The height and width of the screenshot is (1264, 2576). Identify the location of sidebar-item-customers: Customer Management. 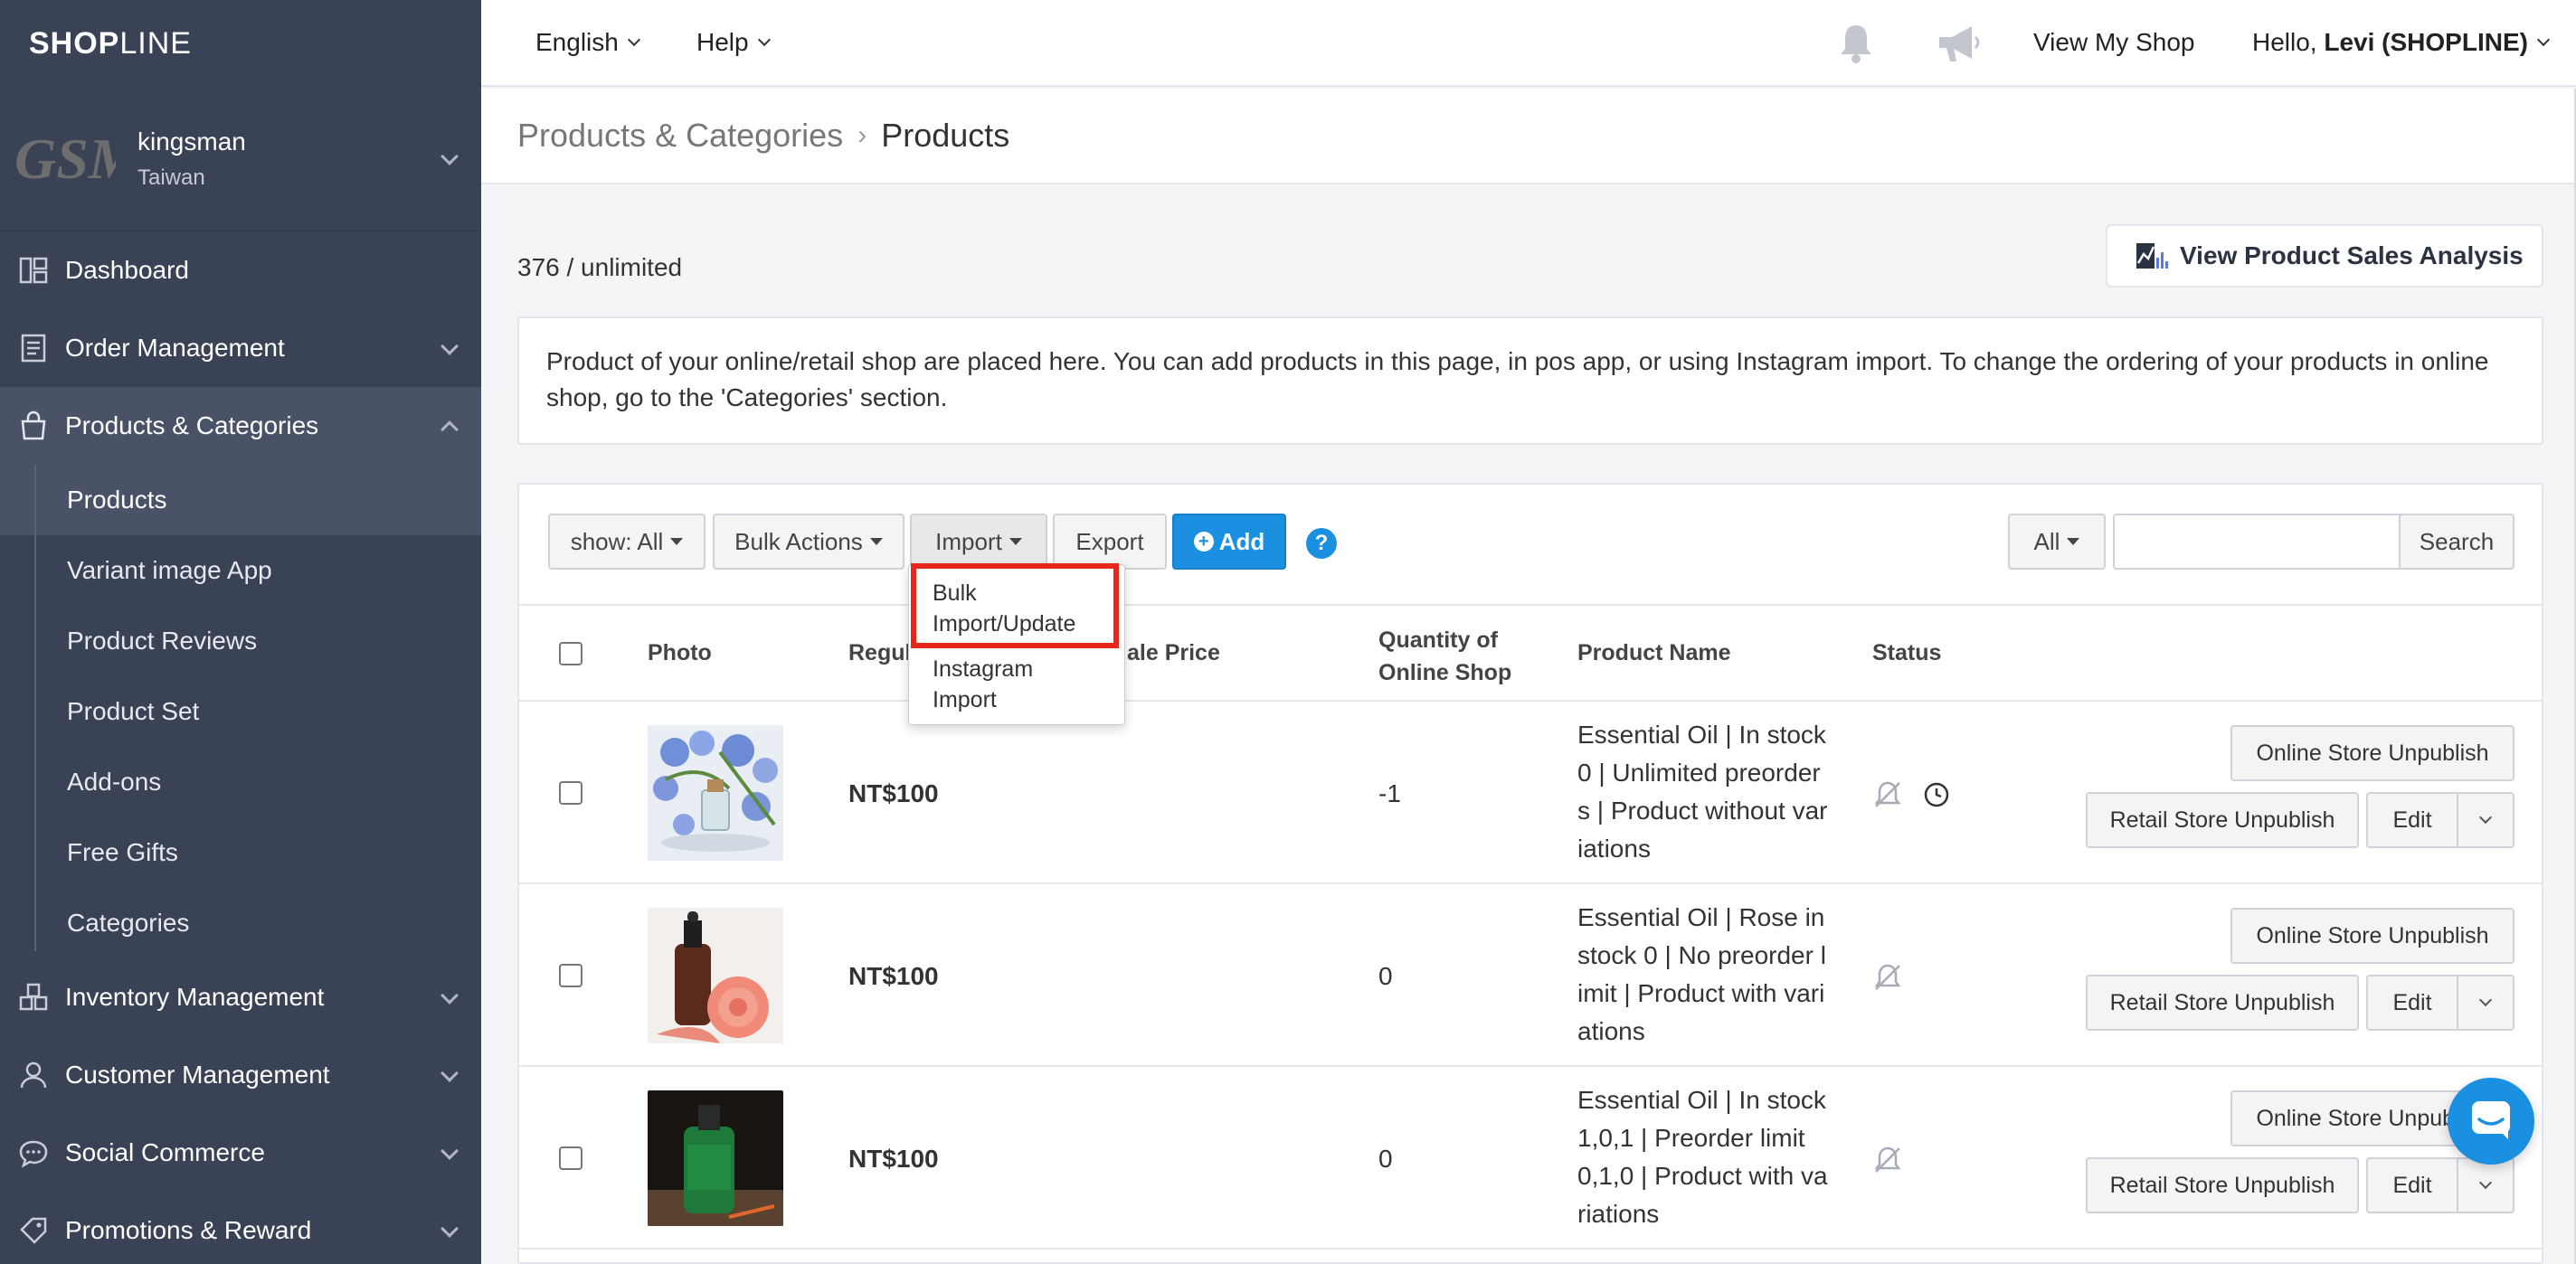
(240, 1075).